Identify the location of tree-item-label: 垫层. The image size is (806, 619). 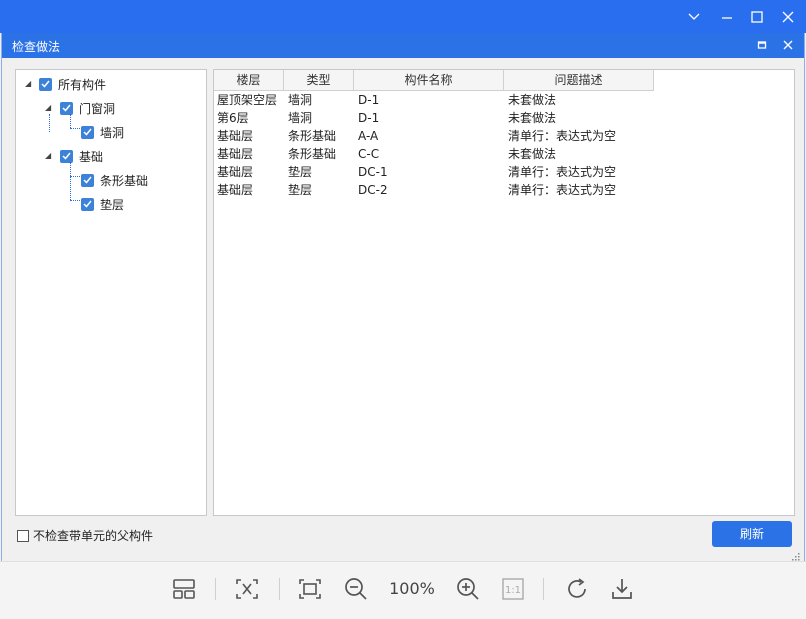
(112, 204).